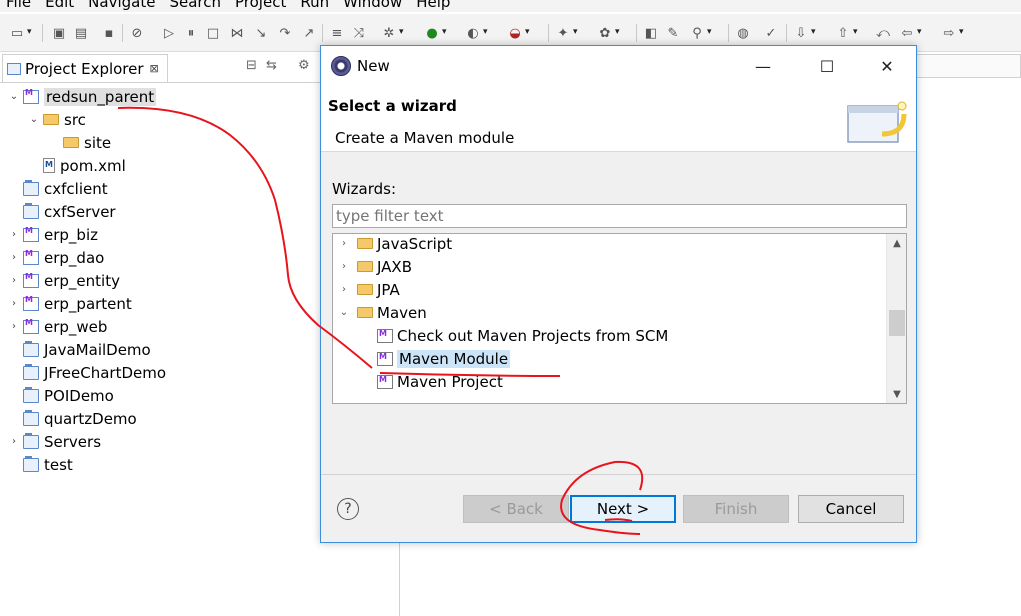  Describe the element at coordinates (434, 33) in the screenshot. I see `run-icon: ●` at that location.